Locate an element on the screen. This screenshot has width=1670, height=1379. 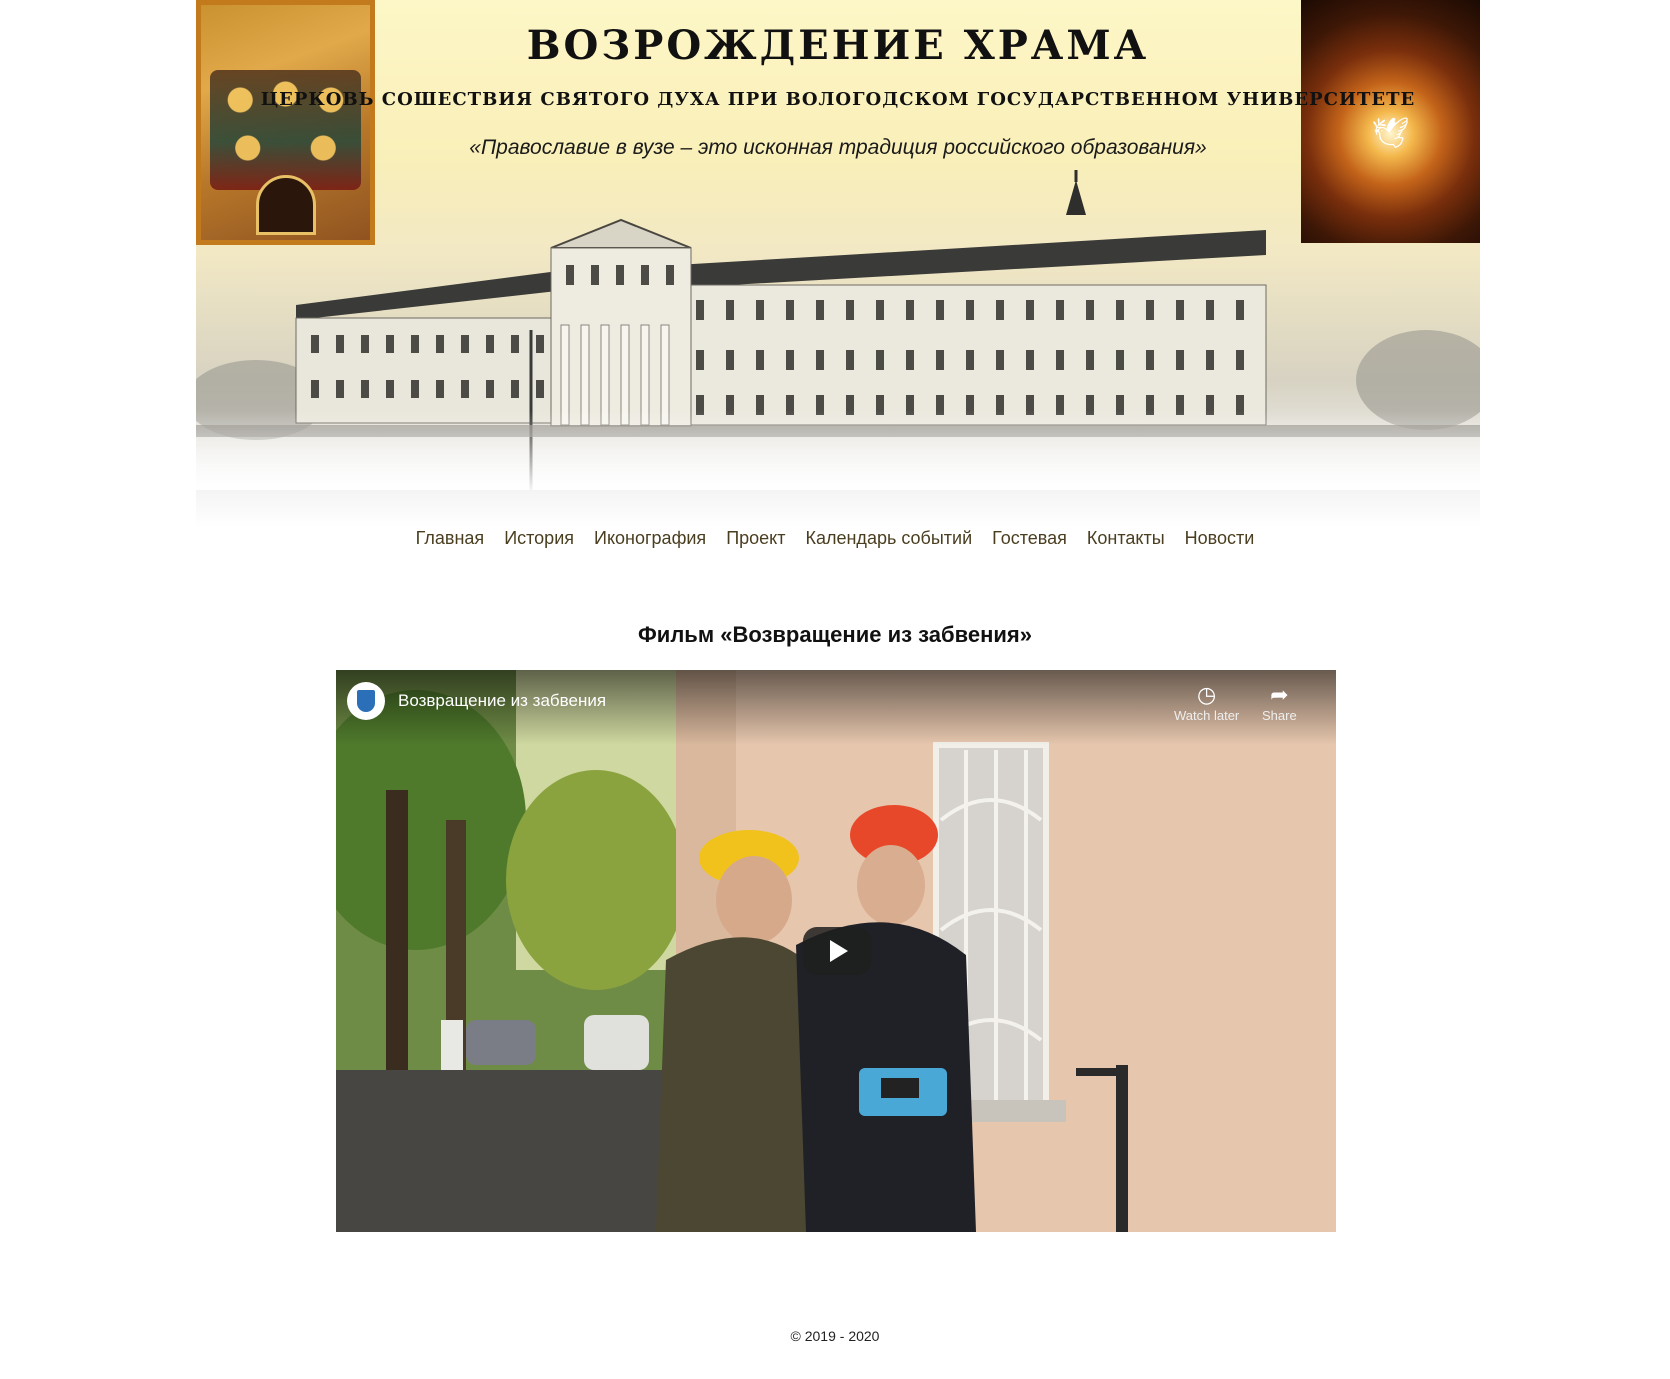
watch-later-label: Watch later is located at coordinates (1207, 715).